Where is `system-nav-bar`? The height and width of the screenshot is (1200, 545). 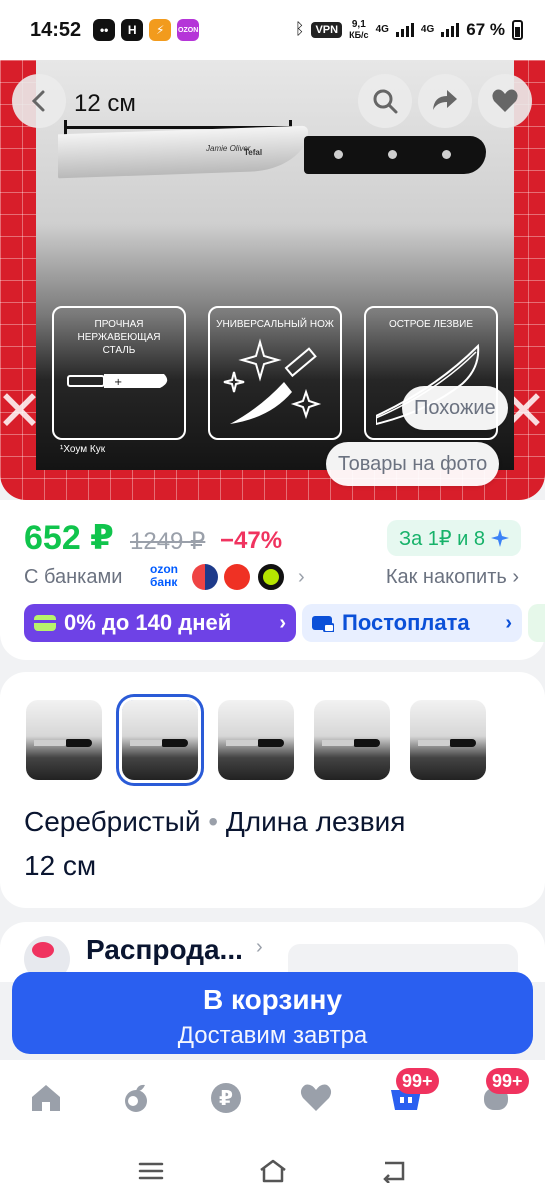 system-nav-bar is located at coordinates (272, 1170).